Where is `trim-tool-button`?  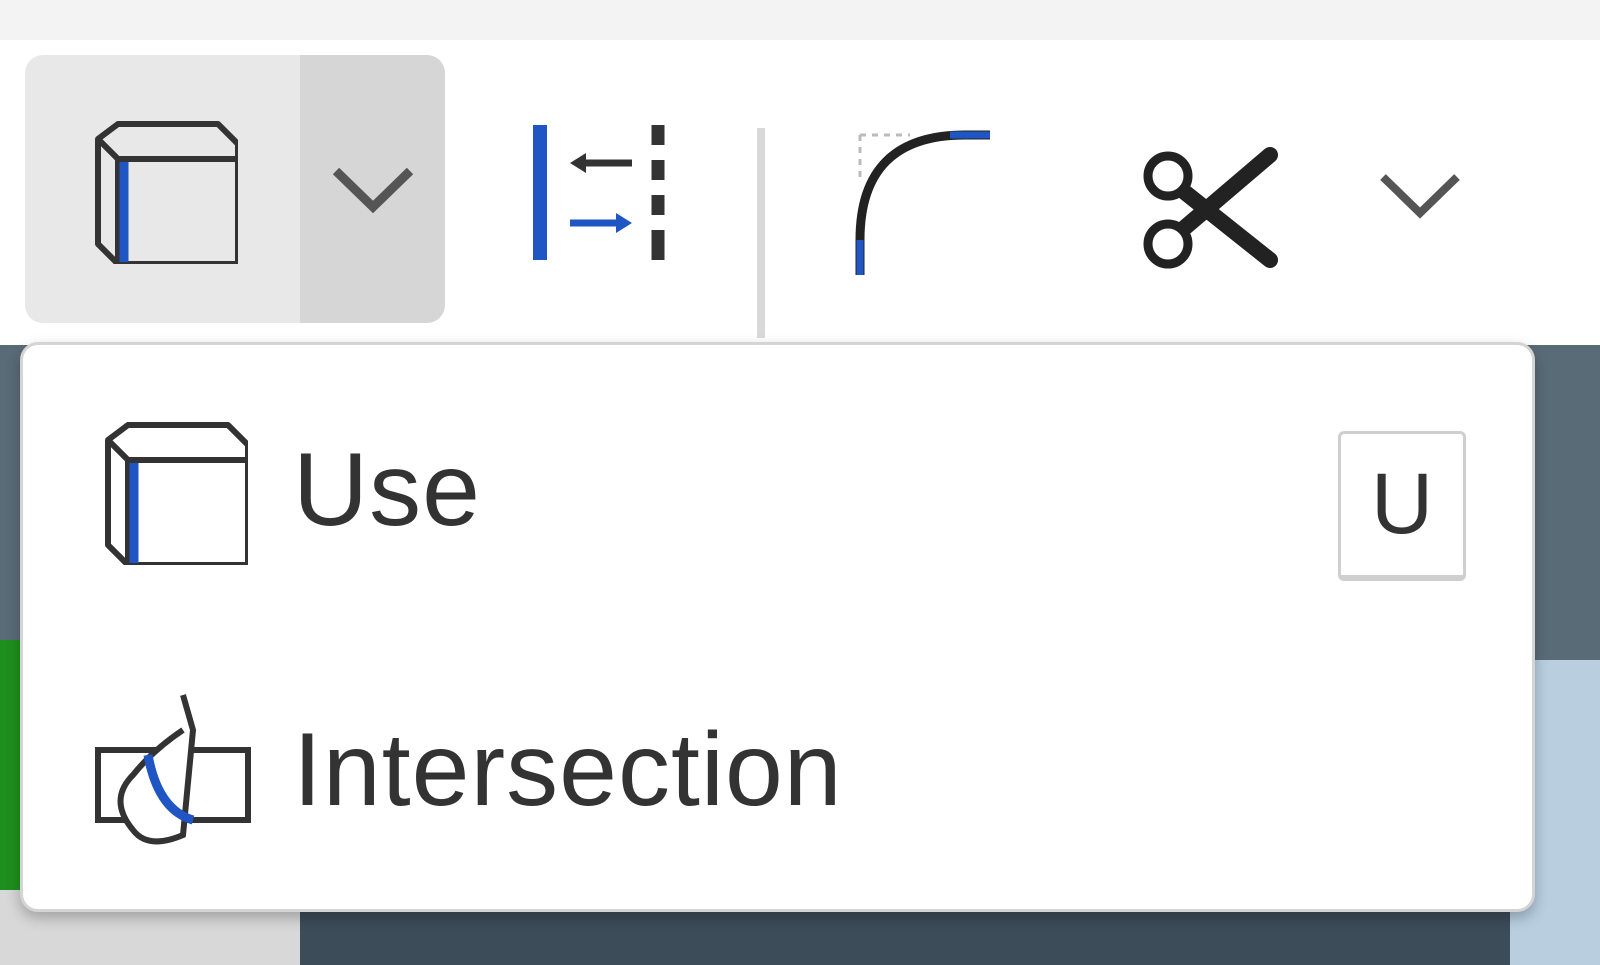 trim-tool-button is located at coordinates (1210, 210).